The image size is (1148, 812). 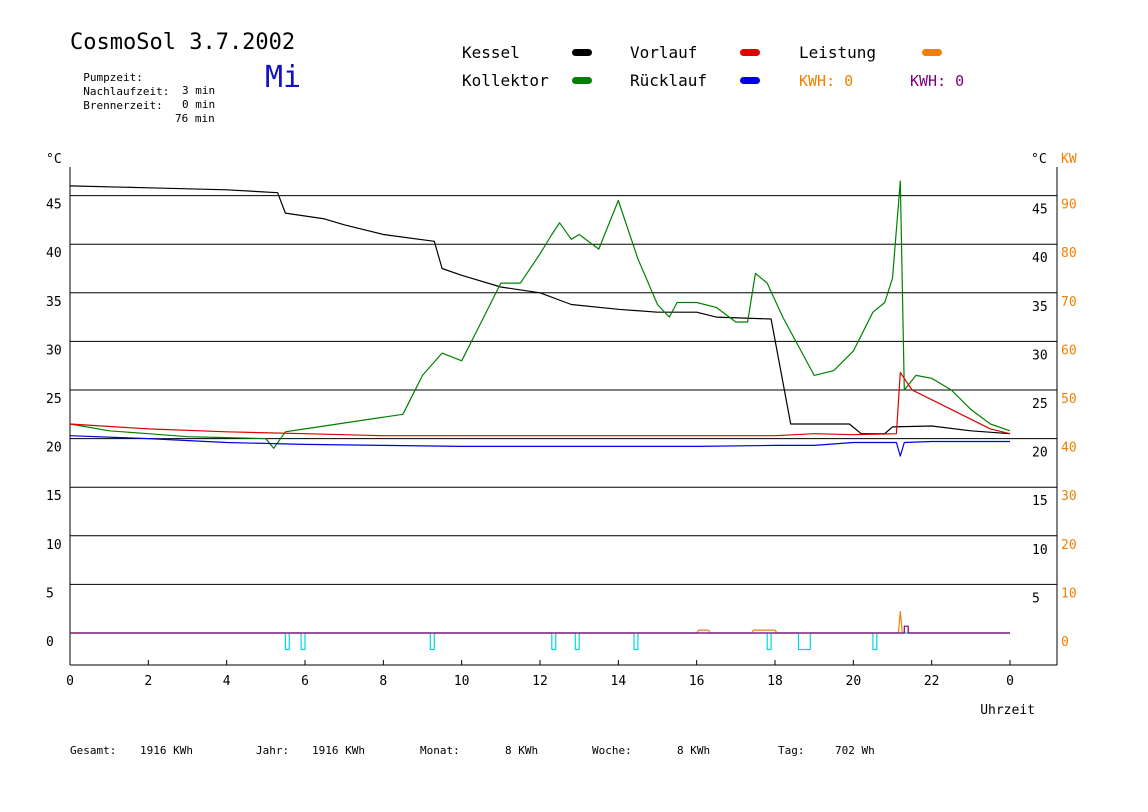 What do you see at coordinates (440, 750) in the screenshot?
I see `footer-label: Monat:` at bounding box center [440, 750].